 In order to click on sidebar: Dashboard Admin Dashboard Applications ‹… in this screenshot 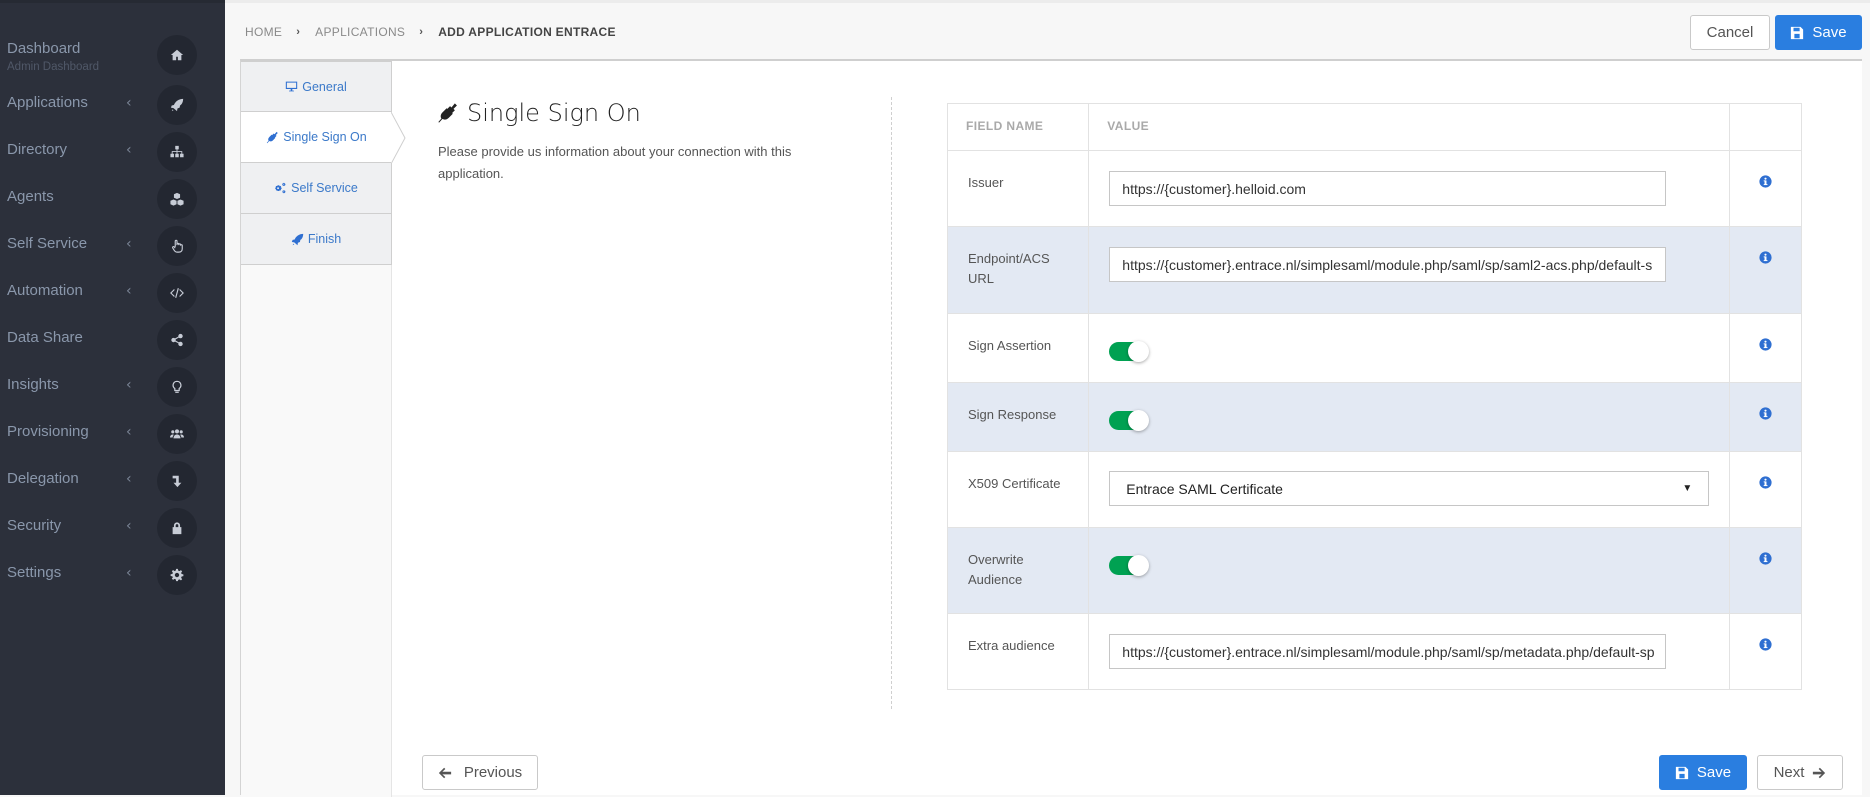, I will do `click(112, 397)`.